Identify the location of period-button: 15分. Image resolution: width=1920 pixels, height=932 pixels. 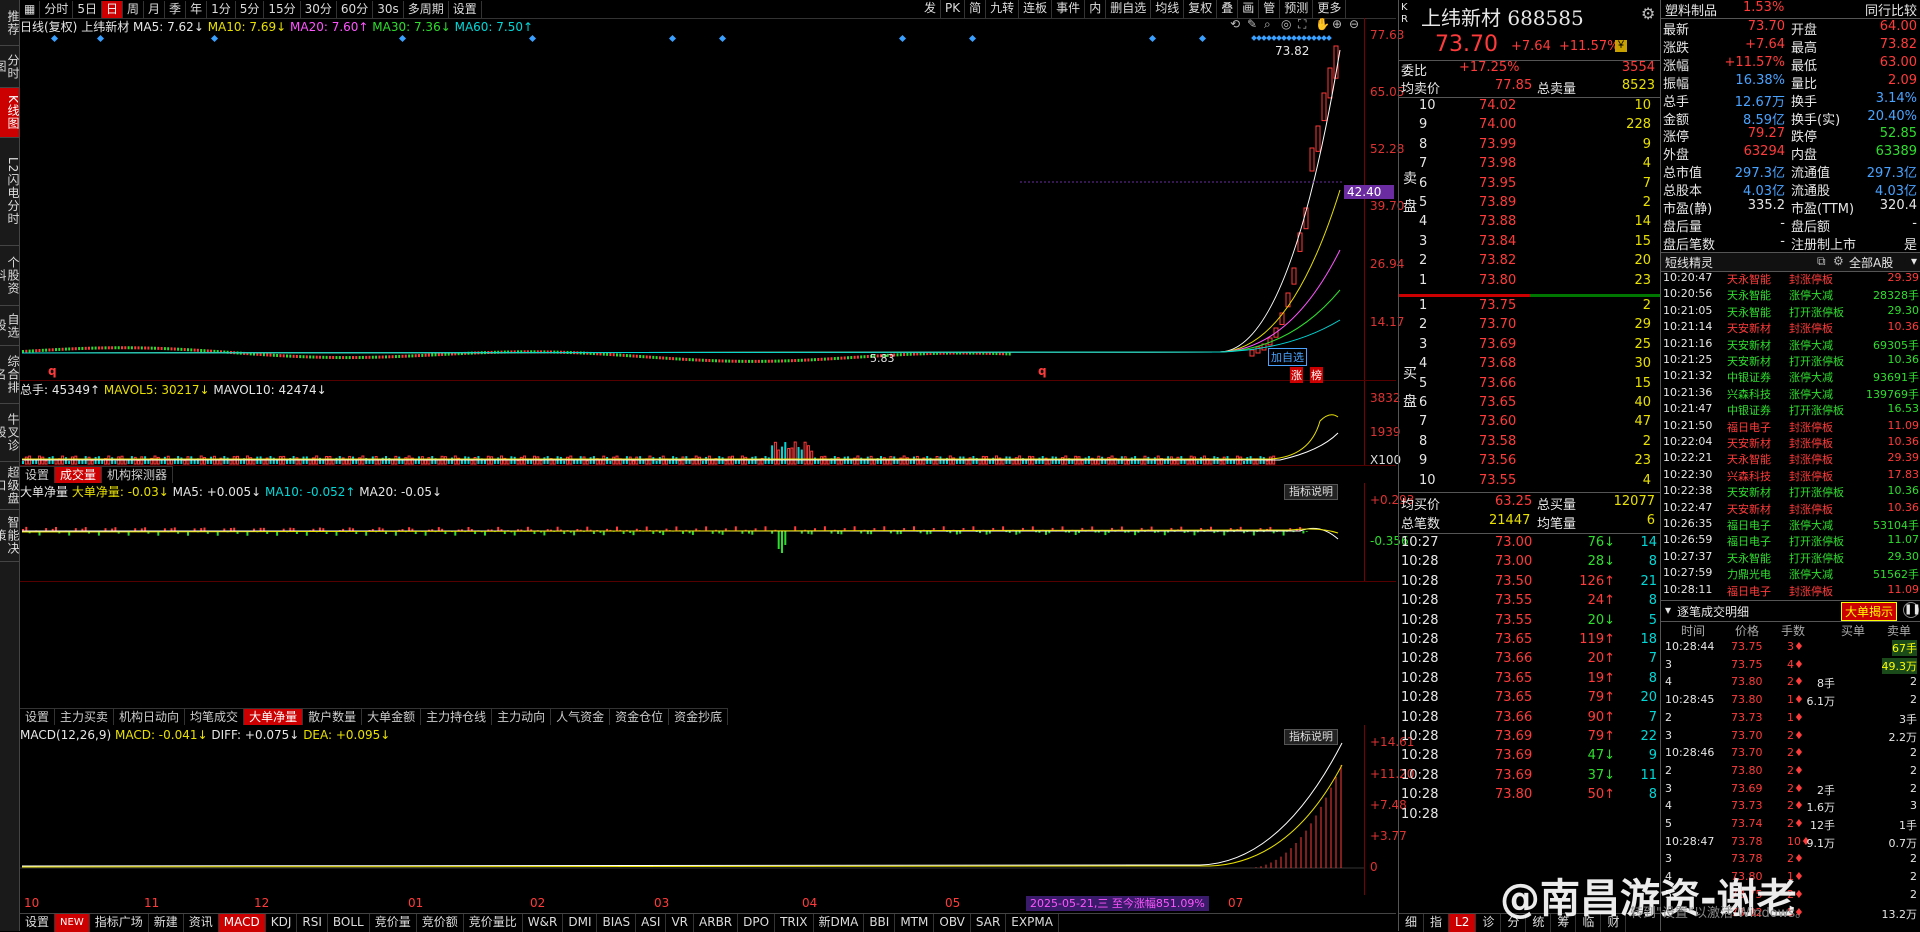
(282, 9).